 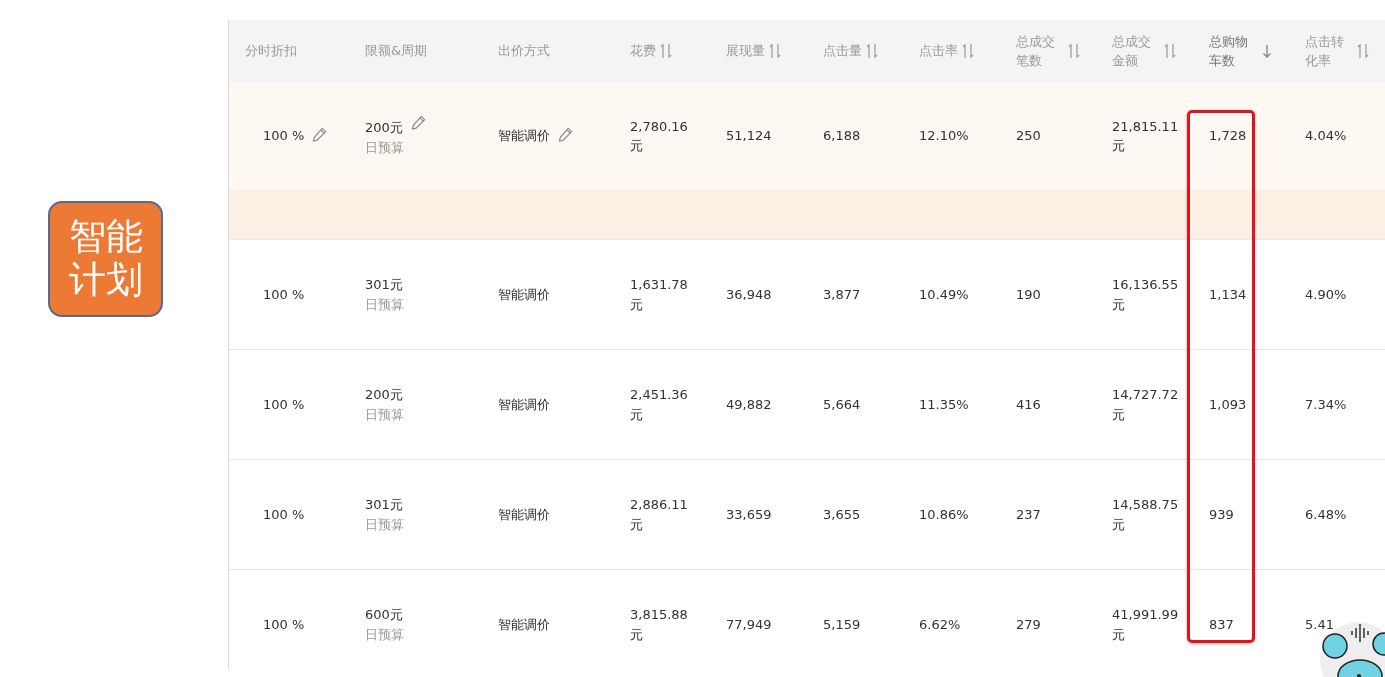 I want to click on table-cell-text: 1,093, so click(x=1228, y=404).